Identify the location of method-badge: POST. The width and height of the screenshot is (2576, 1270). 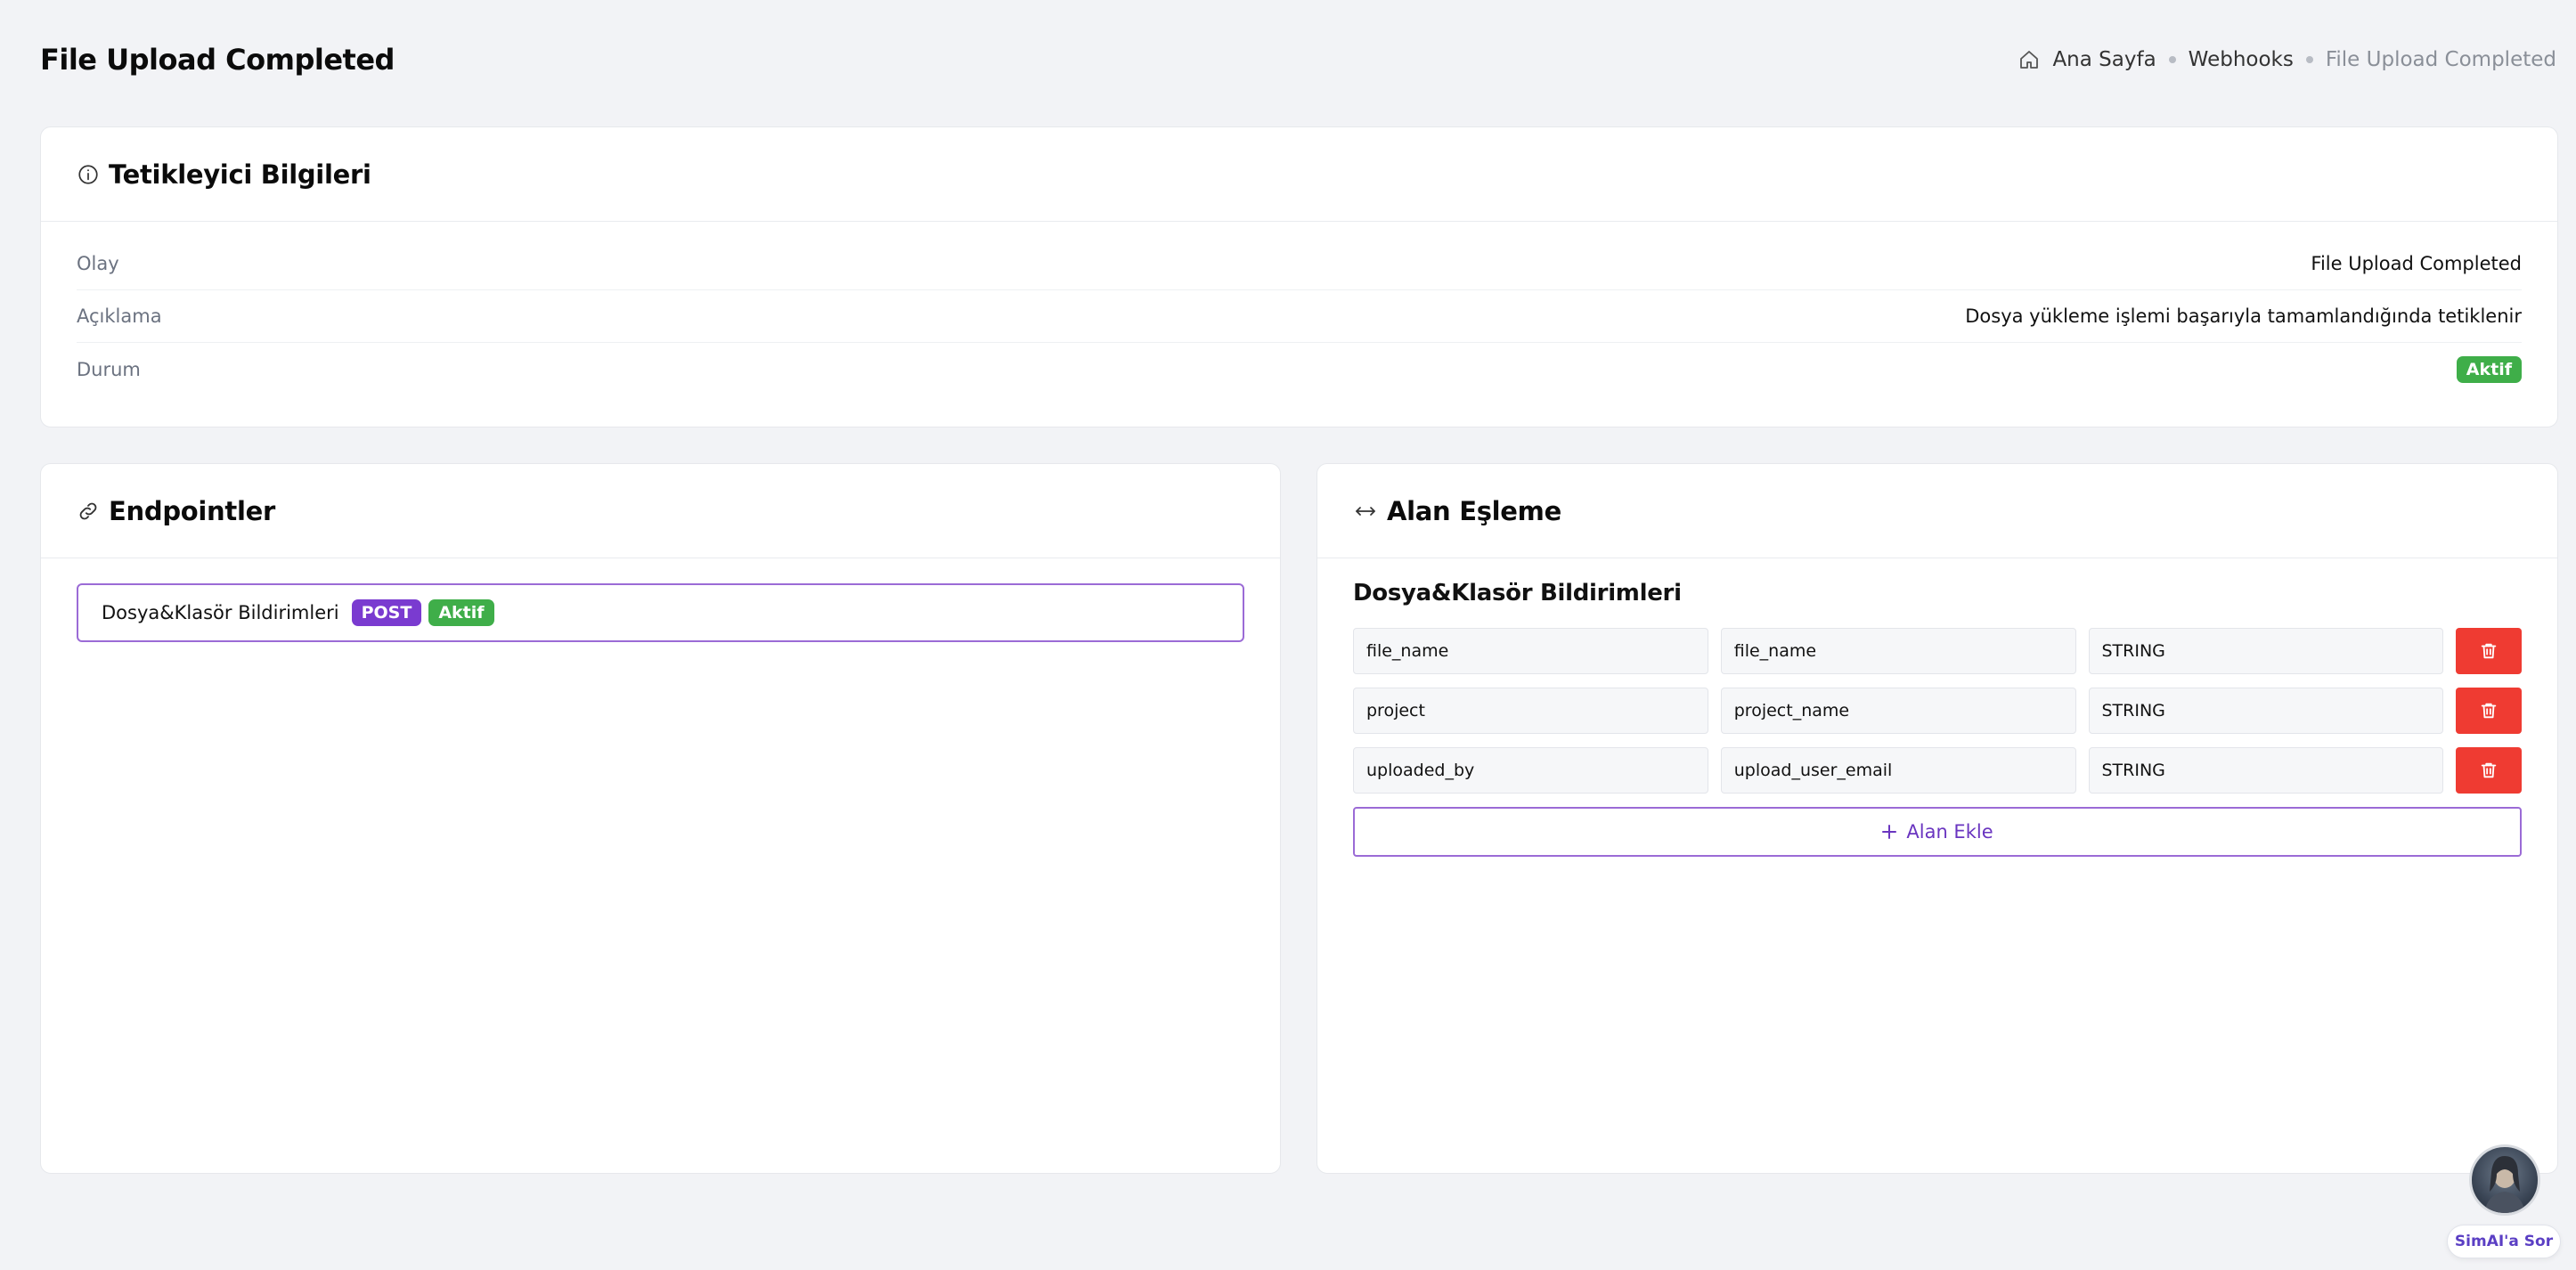
(387, 612).